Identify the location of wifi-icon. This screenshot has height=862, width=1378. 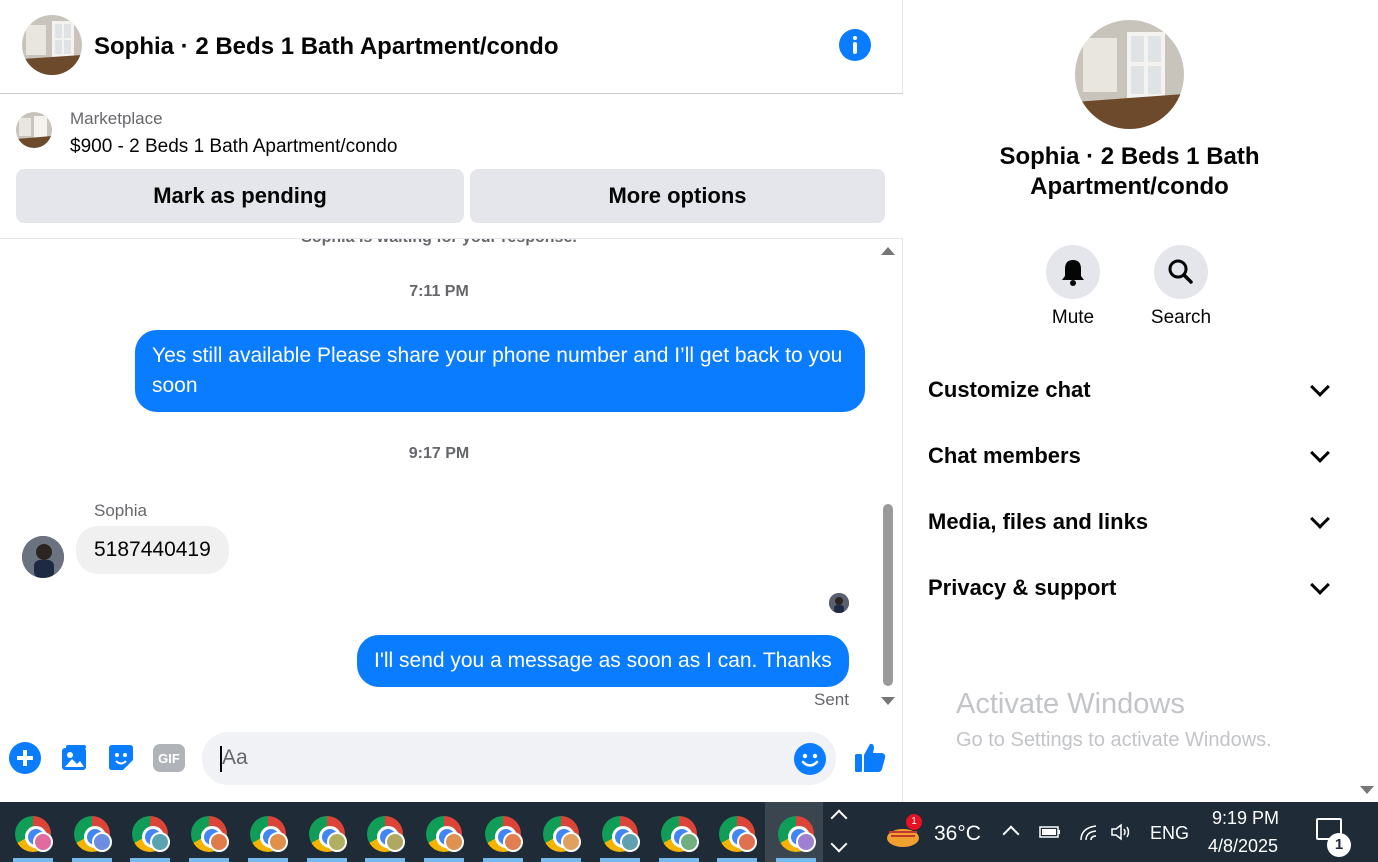
(1090, 832).